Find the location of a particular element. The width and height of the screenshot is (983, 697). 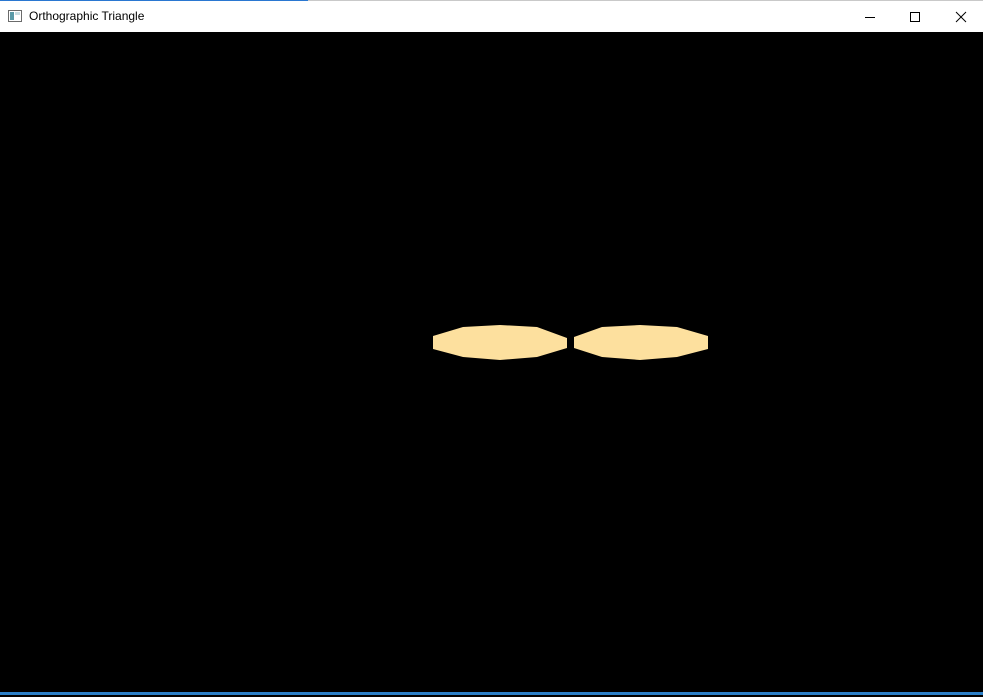

right-lens-shape is located at coordinates (641, 342).